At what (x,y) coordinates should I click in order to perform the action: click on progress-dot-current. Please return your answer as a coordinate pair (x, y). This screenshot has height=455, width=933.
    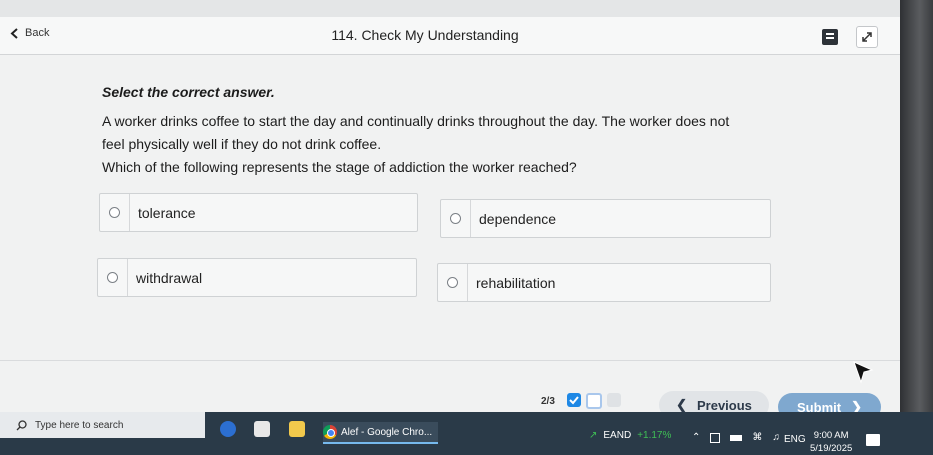
    Looking at the image, I should click on (594, 401).